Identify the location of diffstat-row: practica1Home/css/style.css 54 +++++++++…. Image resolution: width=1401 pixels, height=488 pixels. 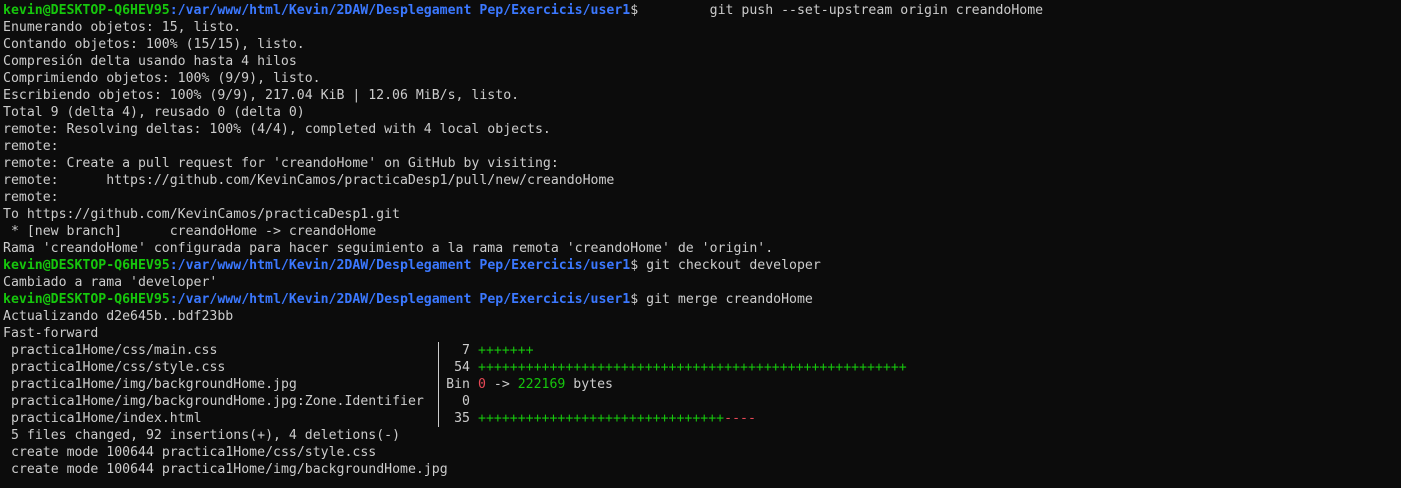
(702, 367).